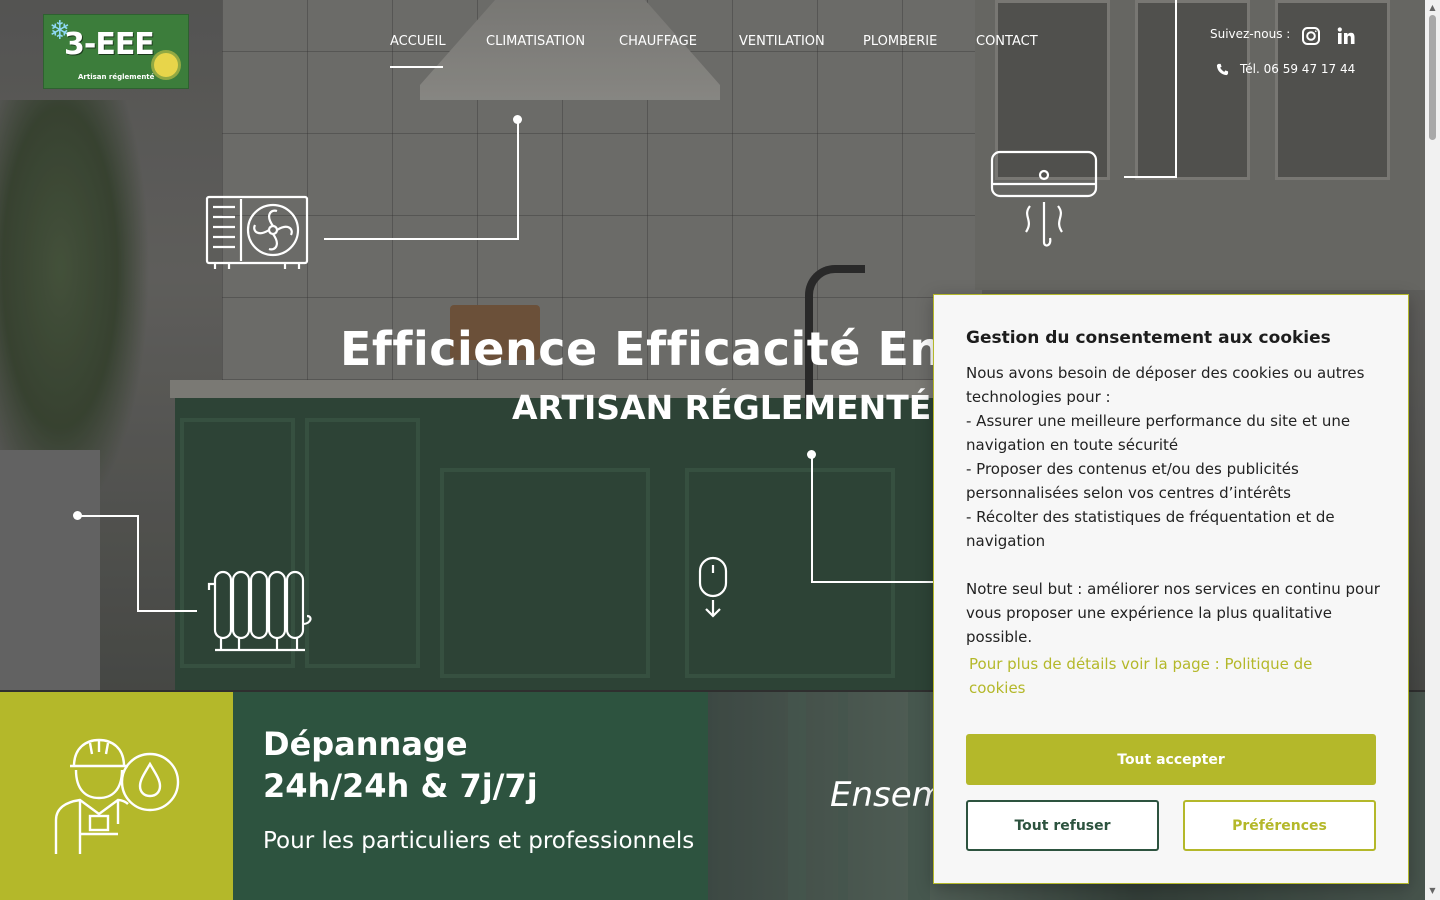 This screenshot has width=1440, height=900. What do you see at coordinates (1311, 36) in the screenshot?
I see `instagram-icon` at bounding box center [1311, 36].